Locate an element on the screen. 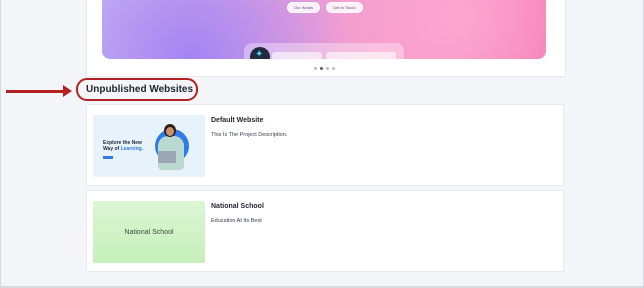 The width and height of the screenshot is (644, 288). website-thumbnail: National School is located at coordinates (149, 232).